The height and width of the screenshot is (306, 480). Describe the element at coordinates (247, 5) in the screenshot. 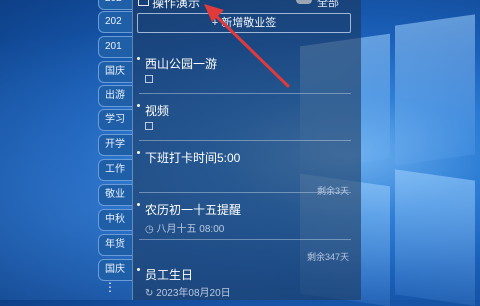

I see `panel-header: 操作演示 全部` at that location.